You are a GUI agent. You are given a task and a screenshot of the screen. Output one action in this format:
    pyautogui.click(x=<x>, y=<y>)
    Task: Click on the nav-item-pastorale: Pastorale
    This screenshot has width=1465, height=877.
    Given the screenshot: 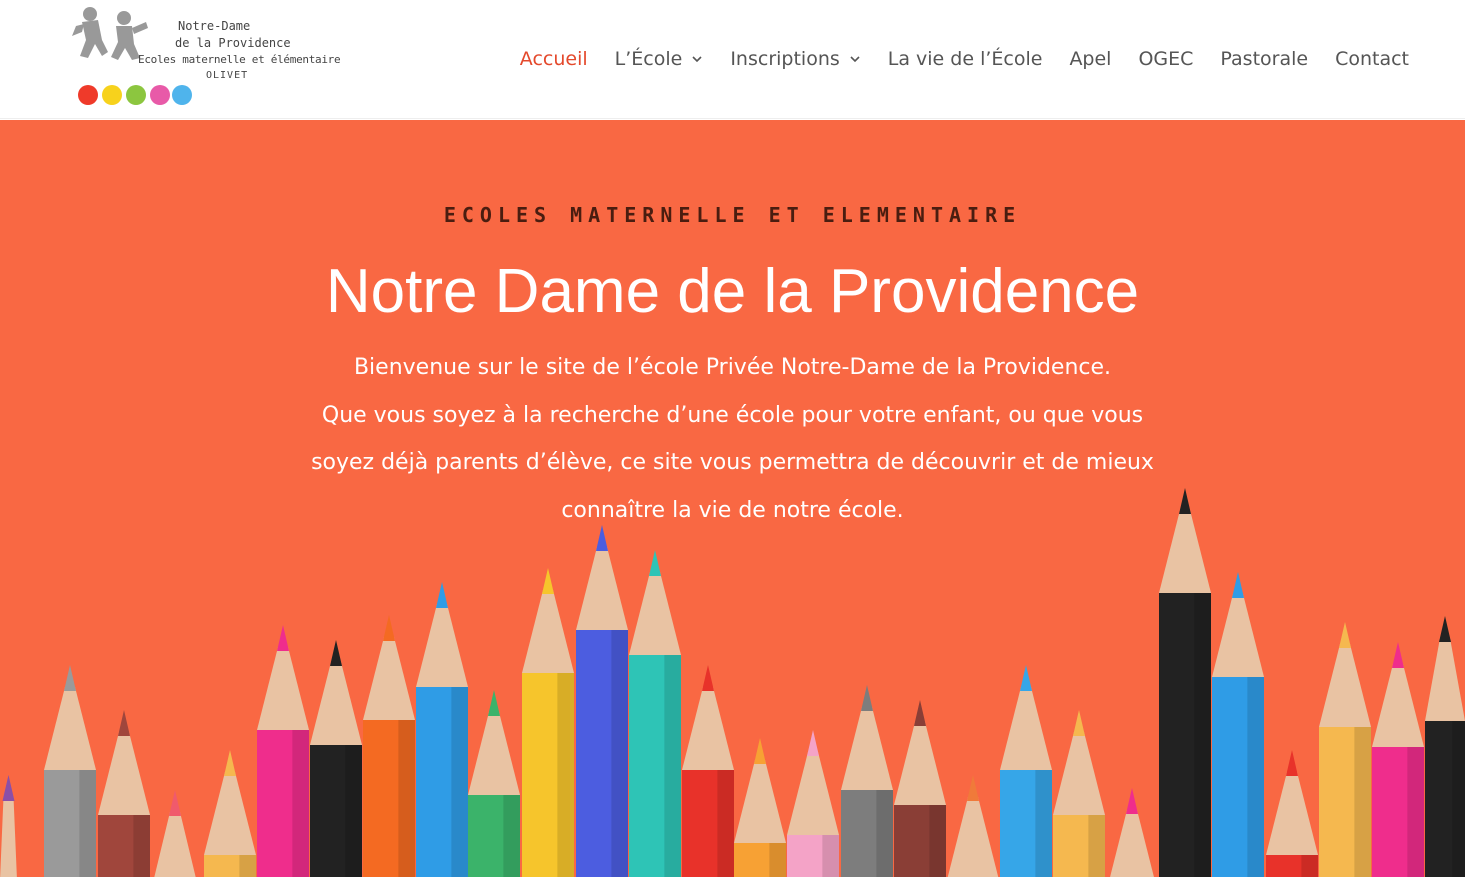 What is the action you would take?
    pyautogui.click(x=1264, y=59)
    